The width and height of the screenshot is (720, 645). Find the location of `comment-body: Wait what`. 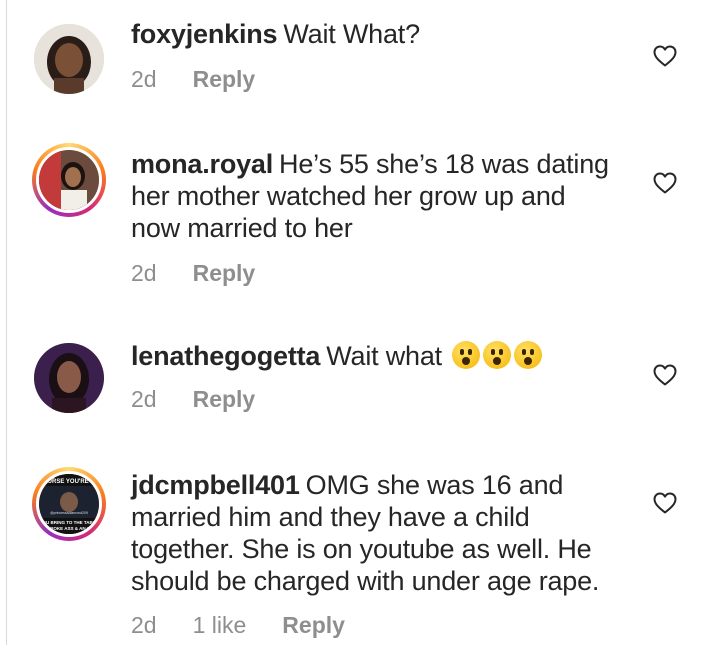

comment-body: Wait what is located at coordinates (384, 356).